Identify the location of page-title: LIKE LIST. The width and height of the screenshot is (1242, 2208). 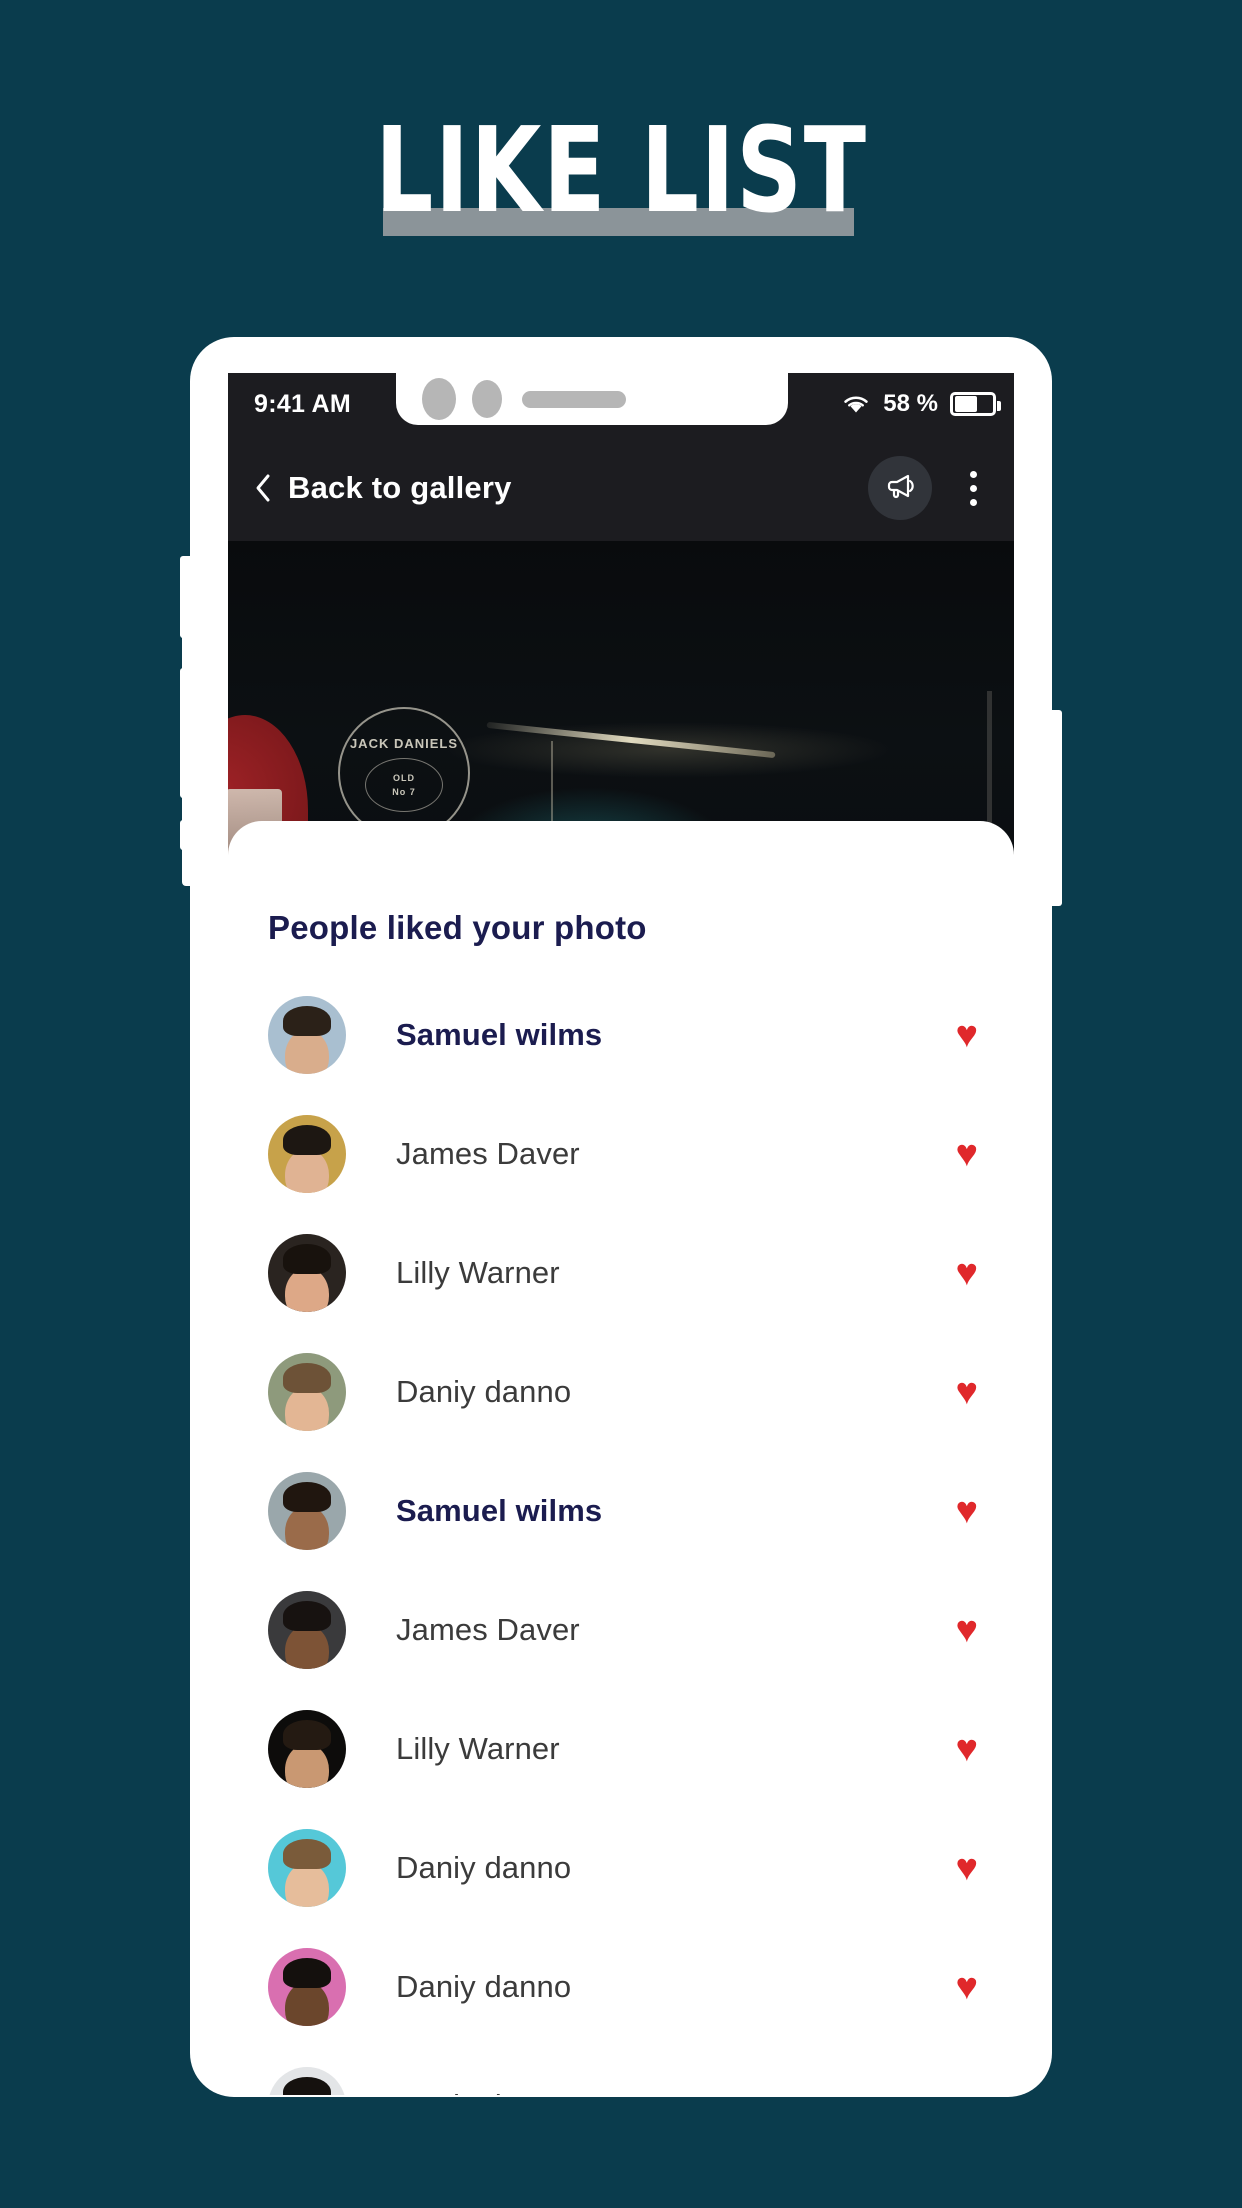
(621, 170).